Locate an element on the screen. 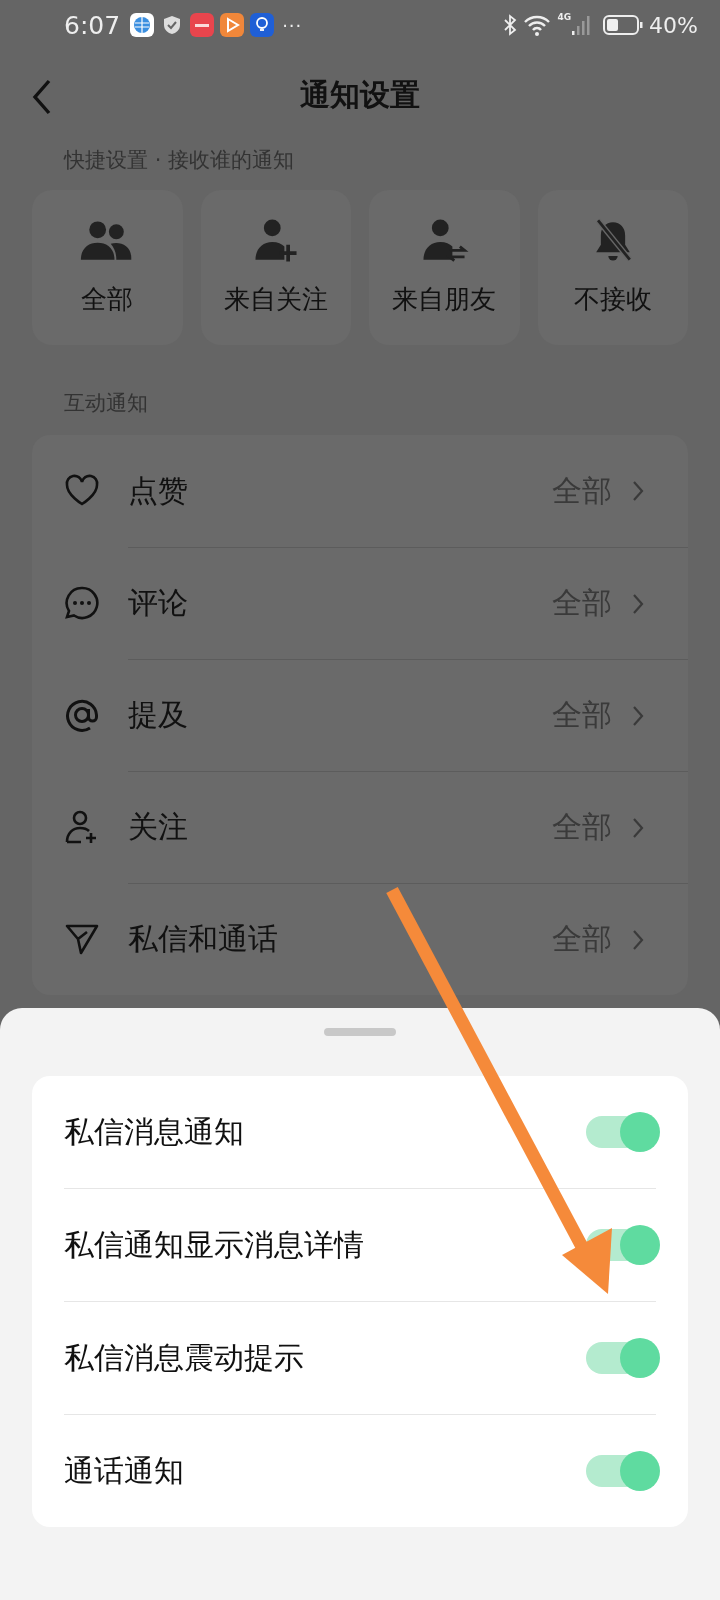 This screenshot has width=720, height=1600. signal-icon is located at coordinates (581, 25).